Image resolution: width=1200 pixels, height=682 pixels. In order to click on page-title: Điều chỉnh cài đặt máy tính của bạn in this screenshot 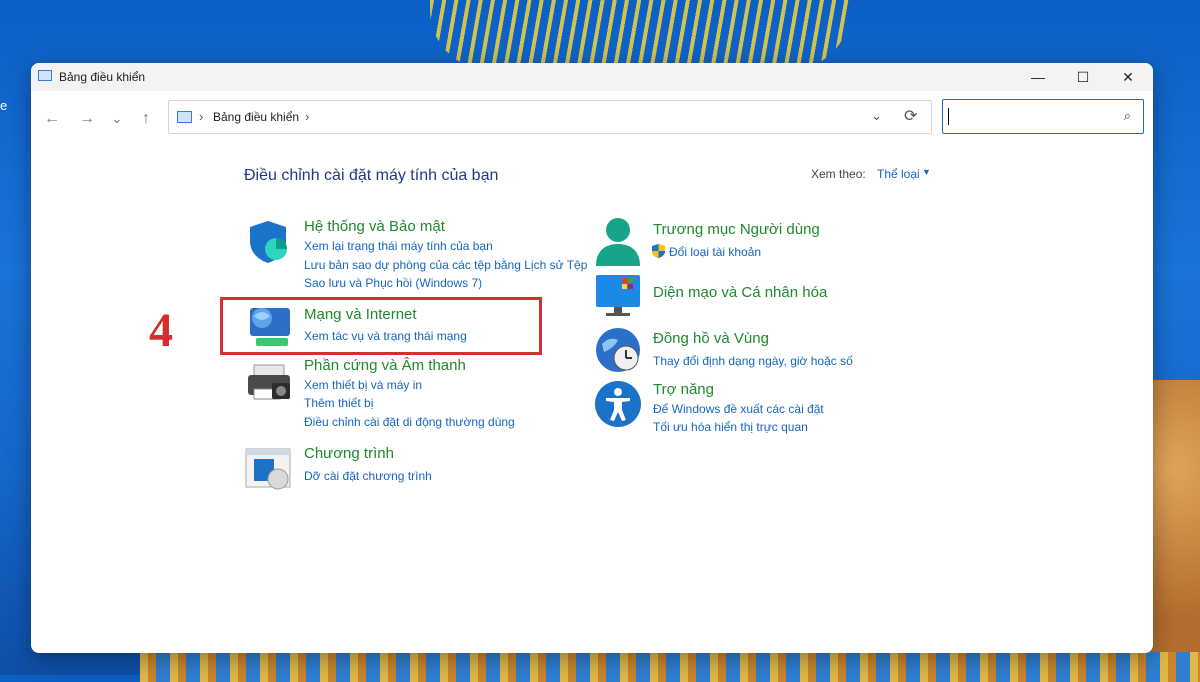, I will do `click(371, 175)`.